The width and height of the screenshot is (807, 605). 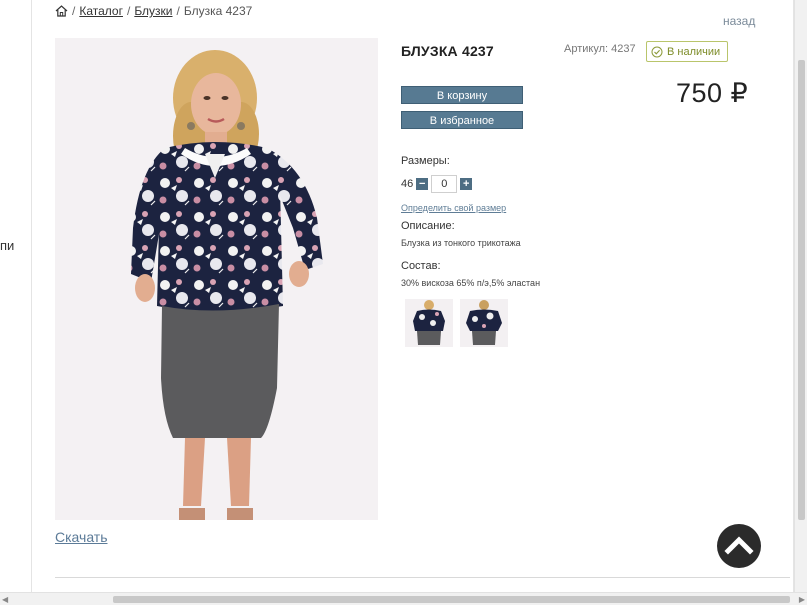 I want to click on breadcrumb: / Каталог / Блузки / Блузка 4237, so click(x=153, y=11).